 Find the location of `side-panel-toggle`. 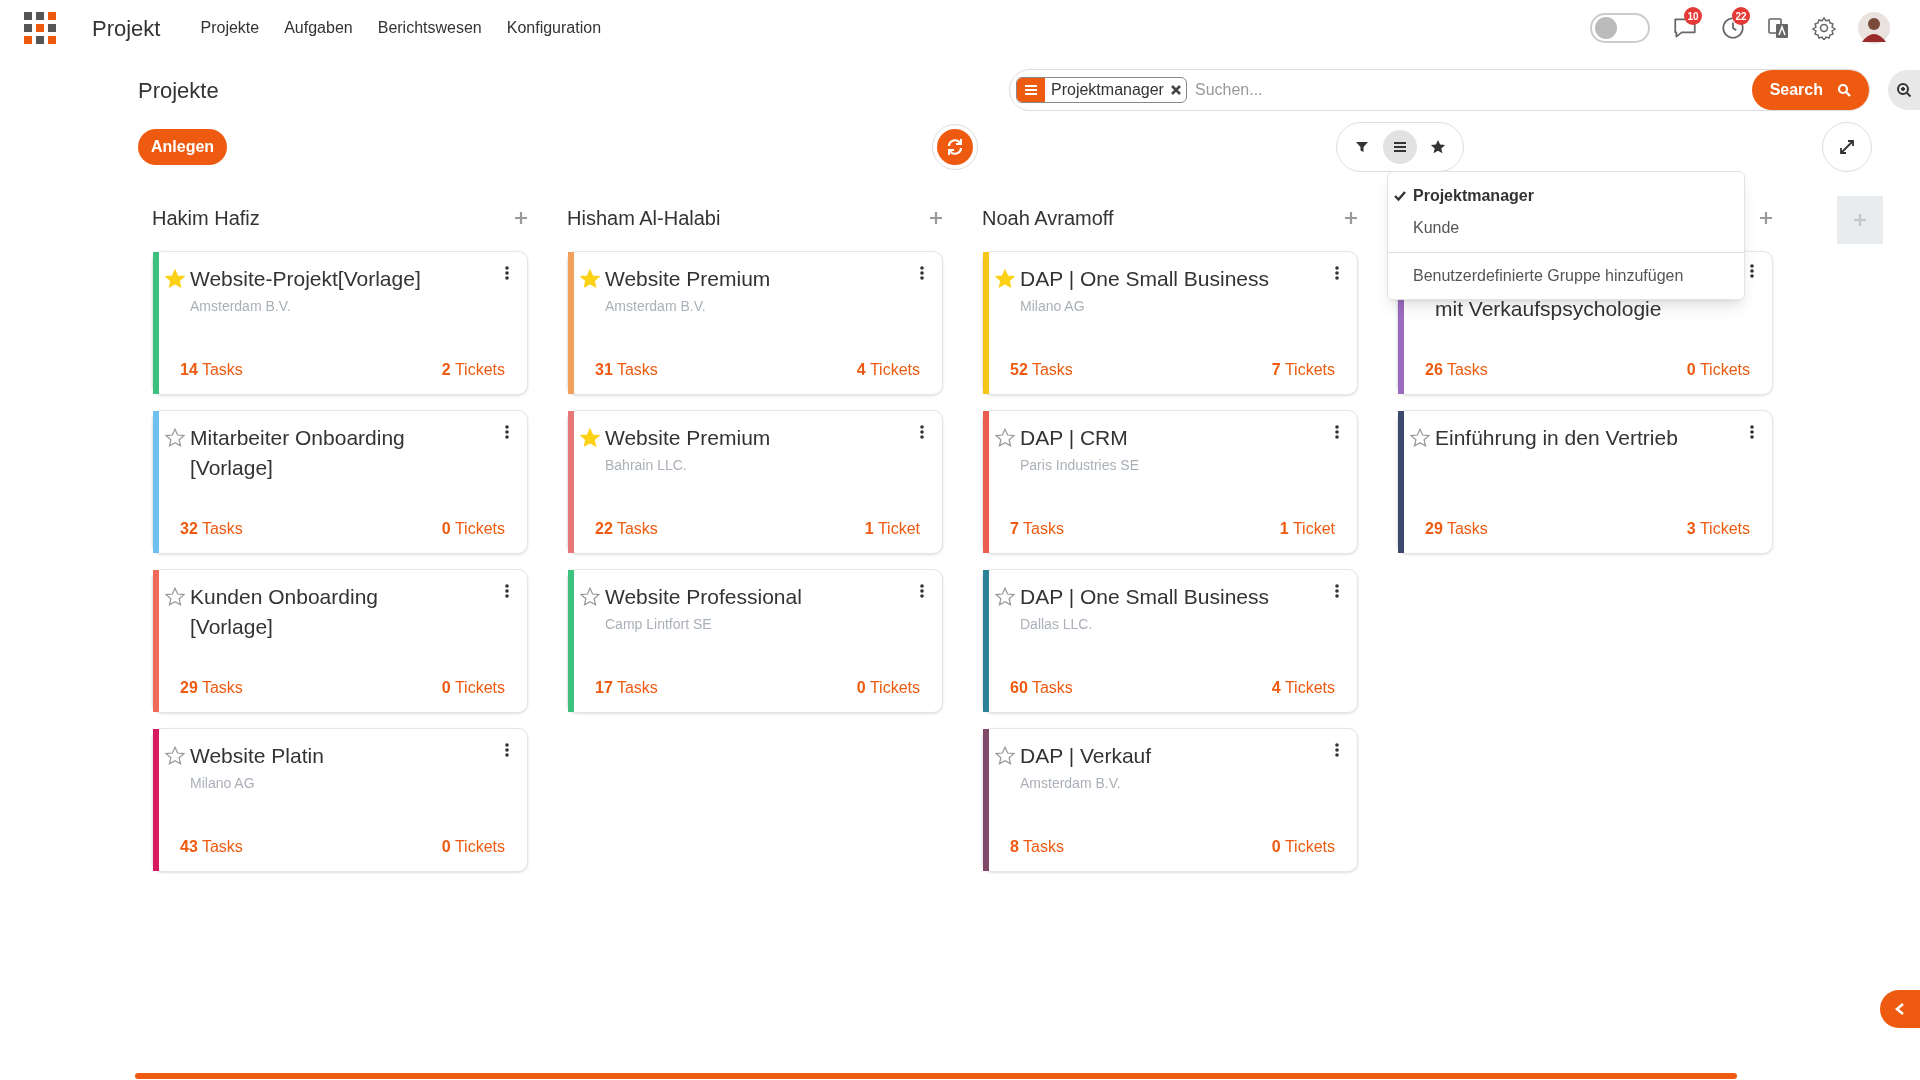

side-panel-toggle is located at coordinates (1900, 1009).